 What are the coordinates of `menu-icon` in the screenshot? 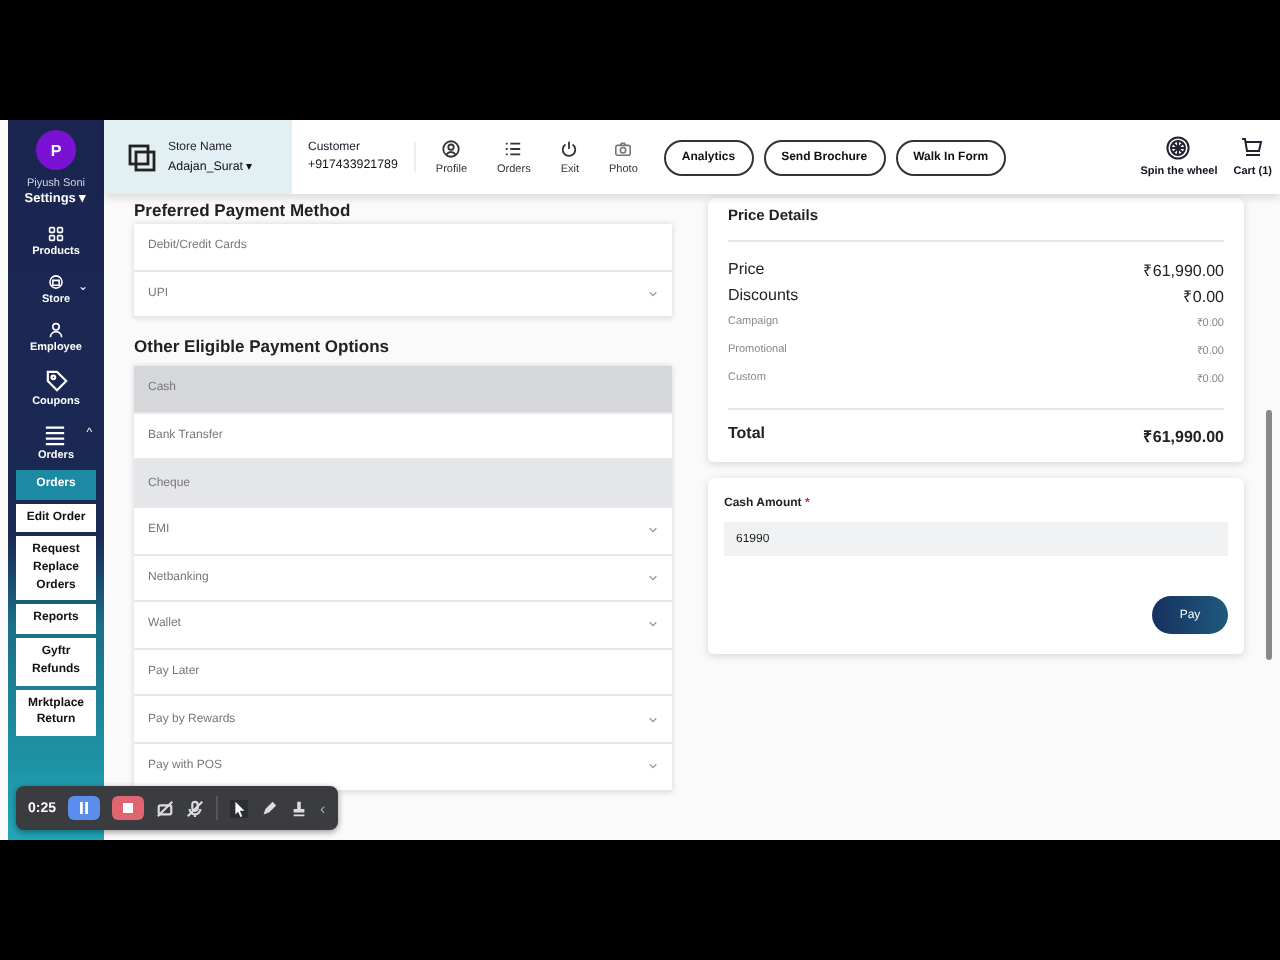 It's located at (55, 435).